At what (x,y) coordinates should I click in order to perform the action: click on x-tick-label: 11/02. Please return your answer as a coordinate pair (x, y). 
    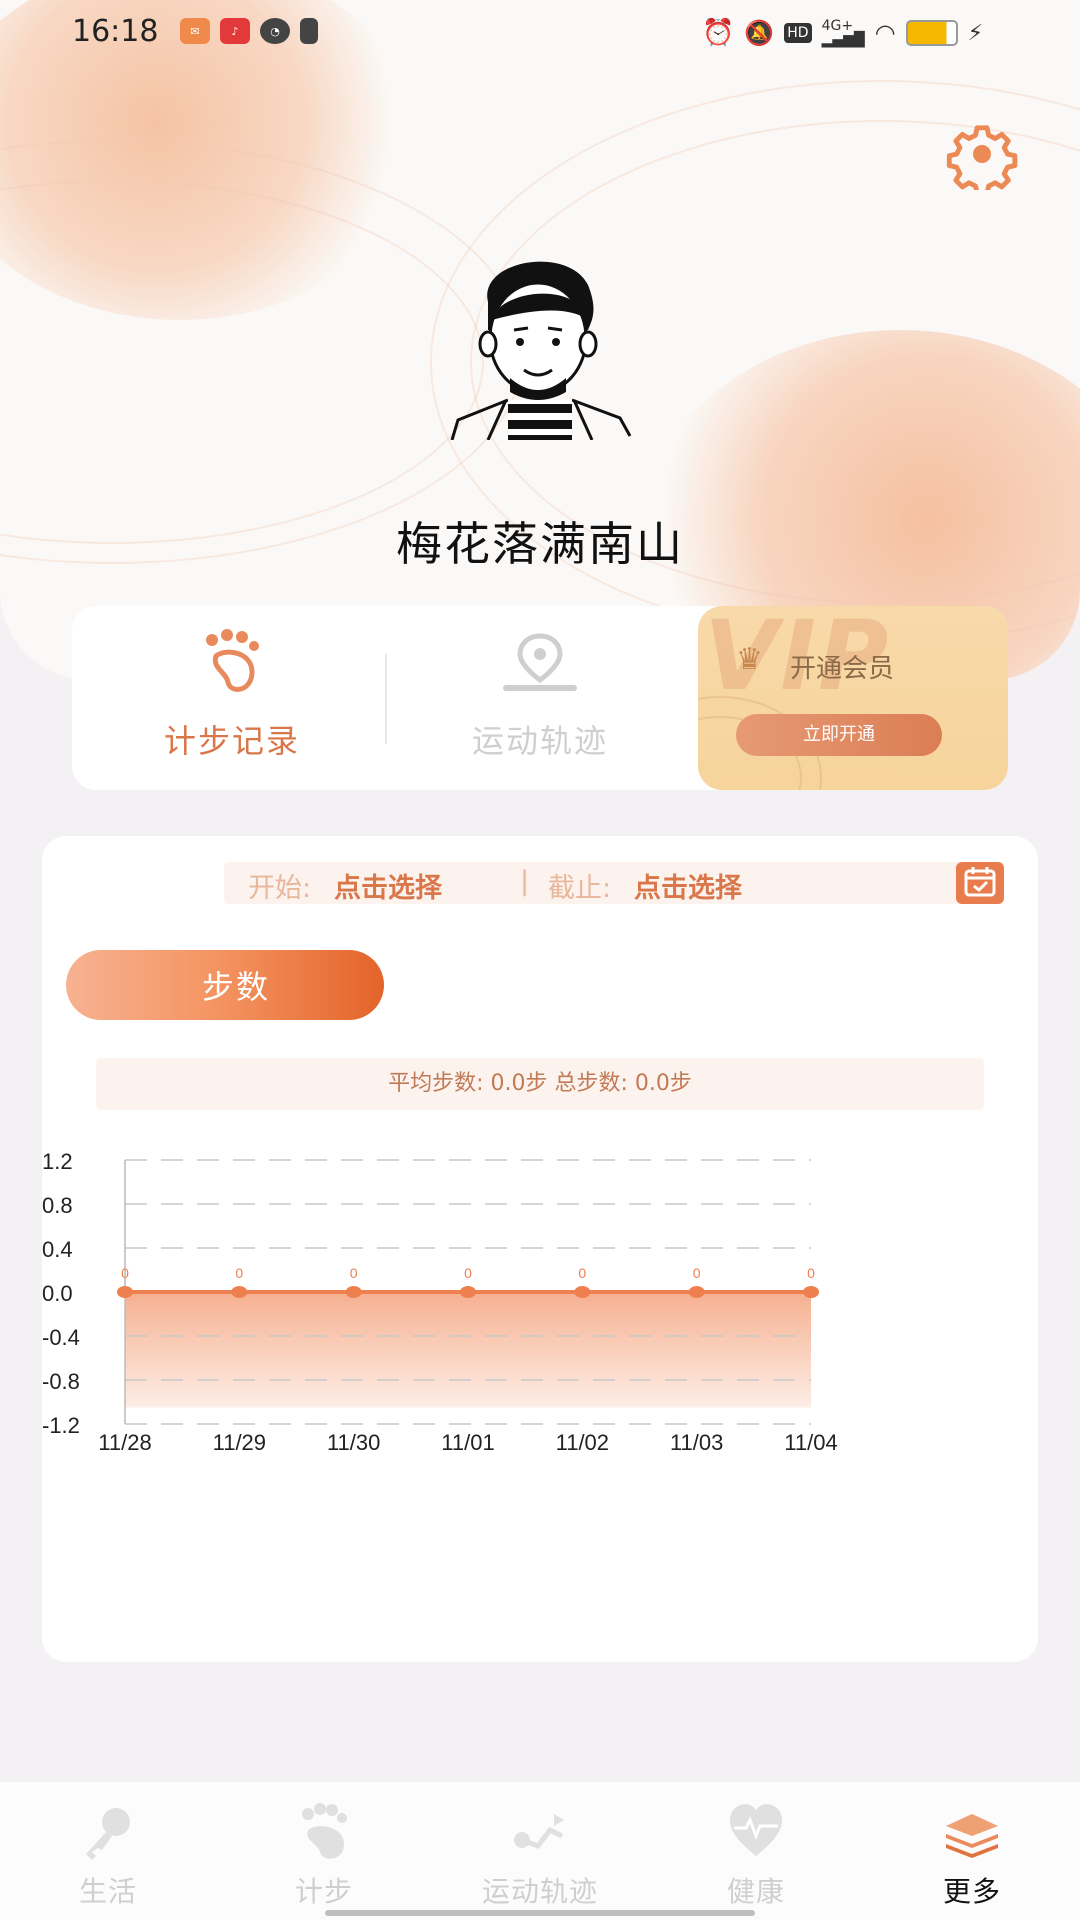
    Looking at the image, I should click on (582, 1442).